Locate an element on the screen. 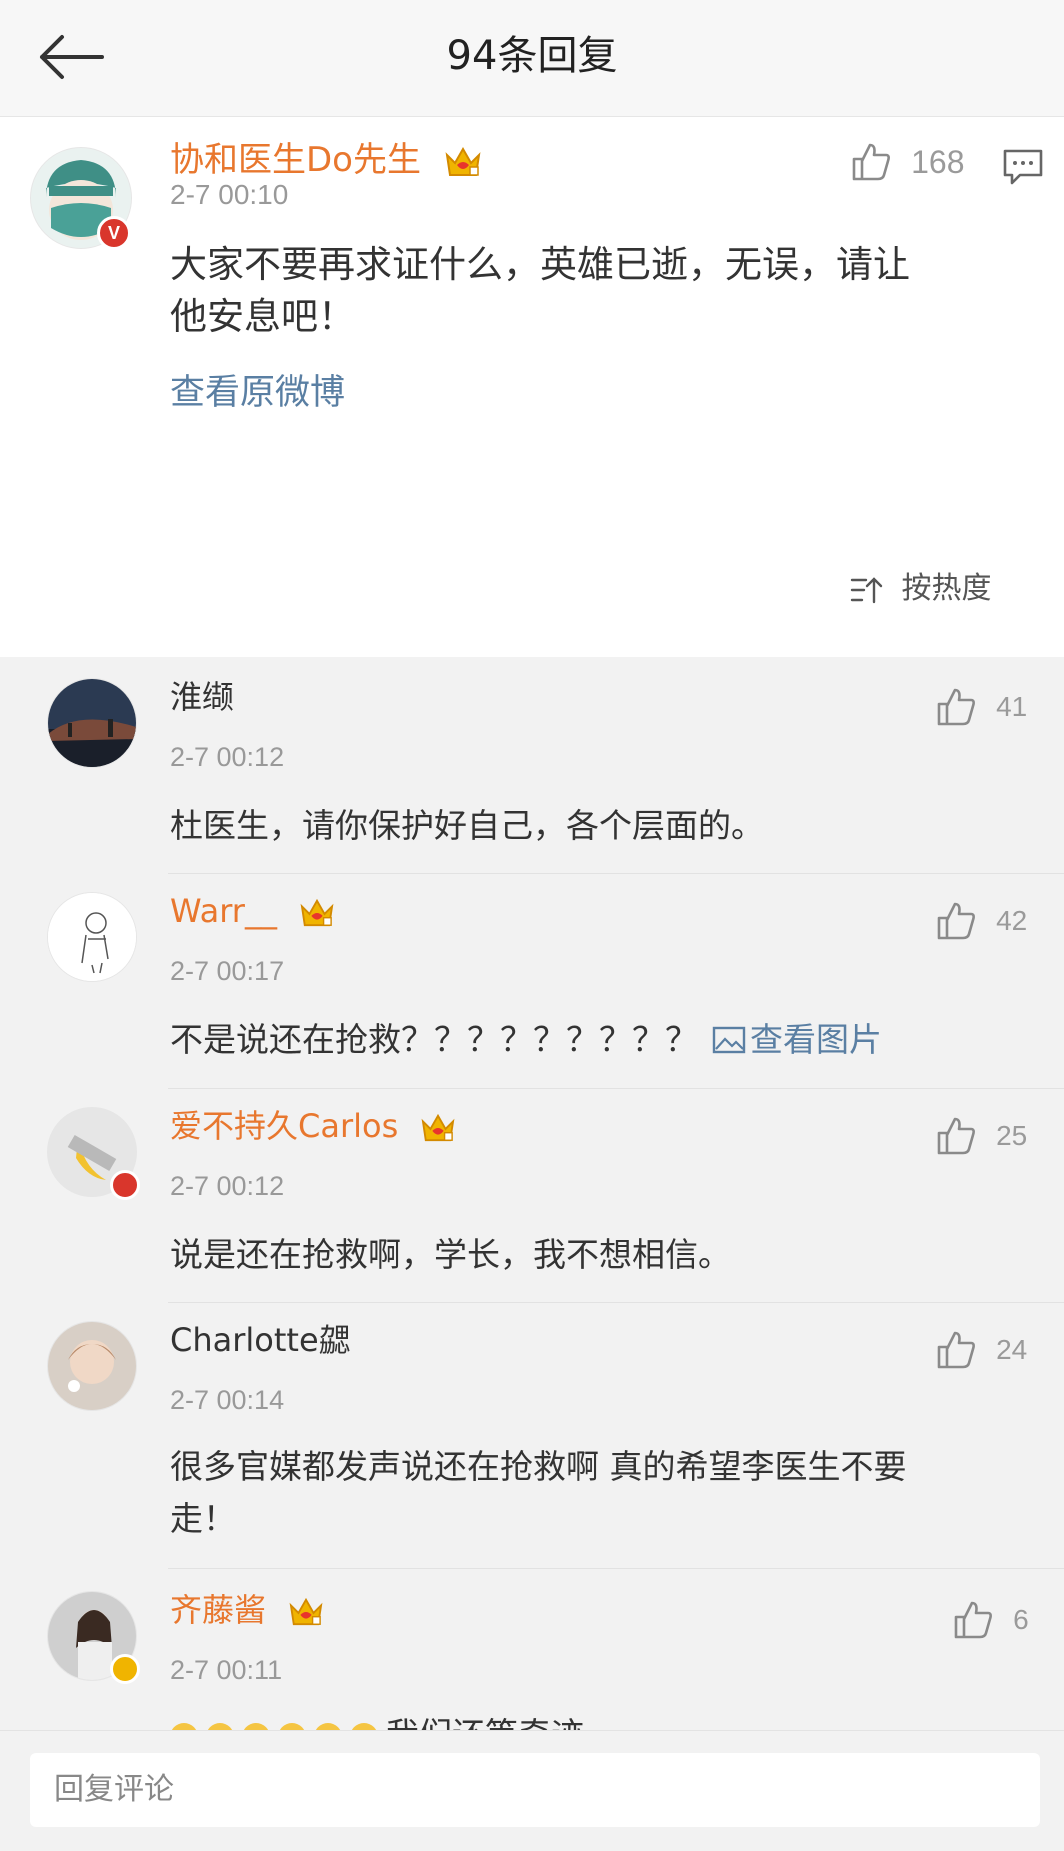 This screenshot has height=1851, width=1064. comment-like-button: 6 is located at coordinates (990, 1620).